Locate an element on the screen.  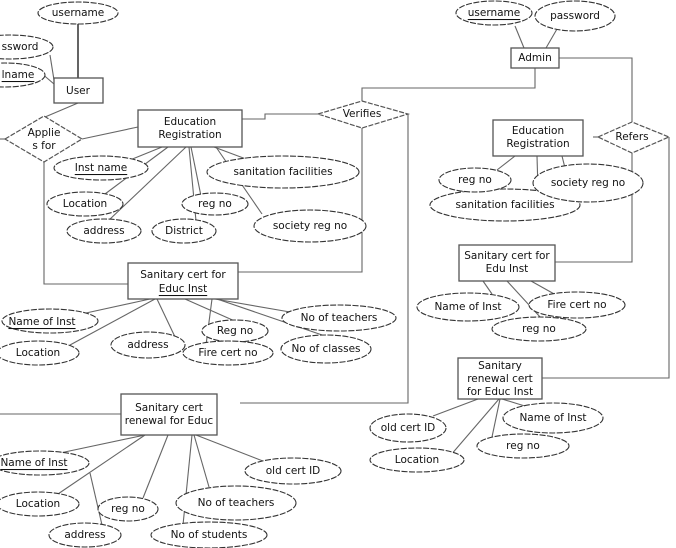
entity-sanitary-cert-left: Sanitary cert for Educ Inst is located at coordinates (183, 281).